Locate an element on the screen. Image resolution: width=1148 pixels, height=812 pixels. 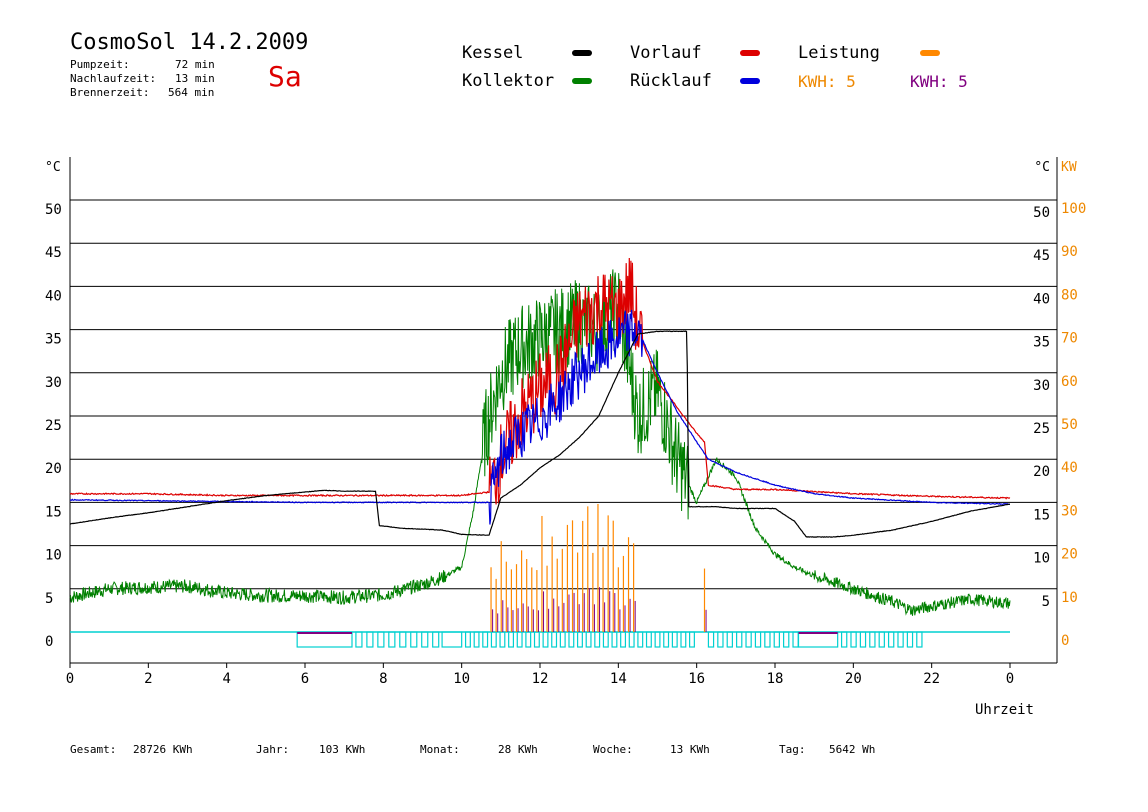
legend-ruecklauf-label: Rücklauf is located at coordinates (671, 81).